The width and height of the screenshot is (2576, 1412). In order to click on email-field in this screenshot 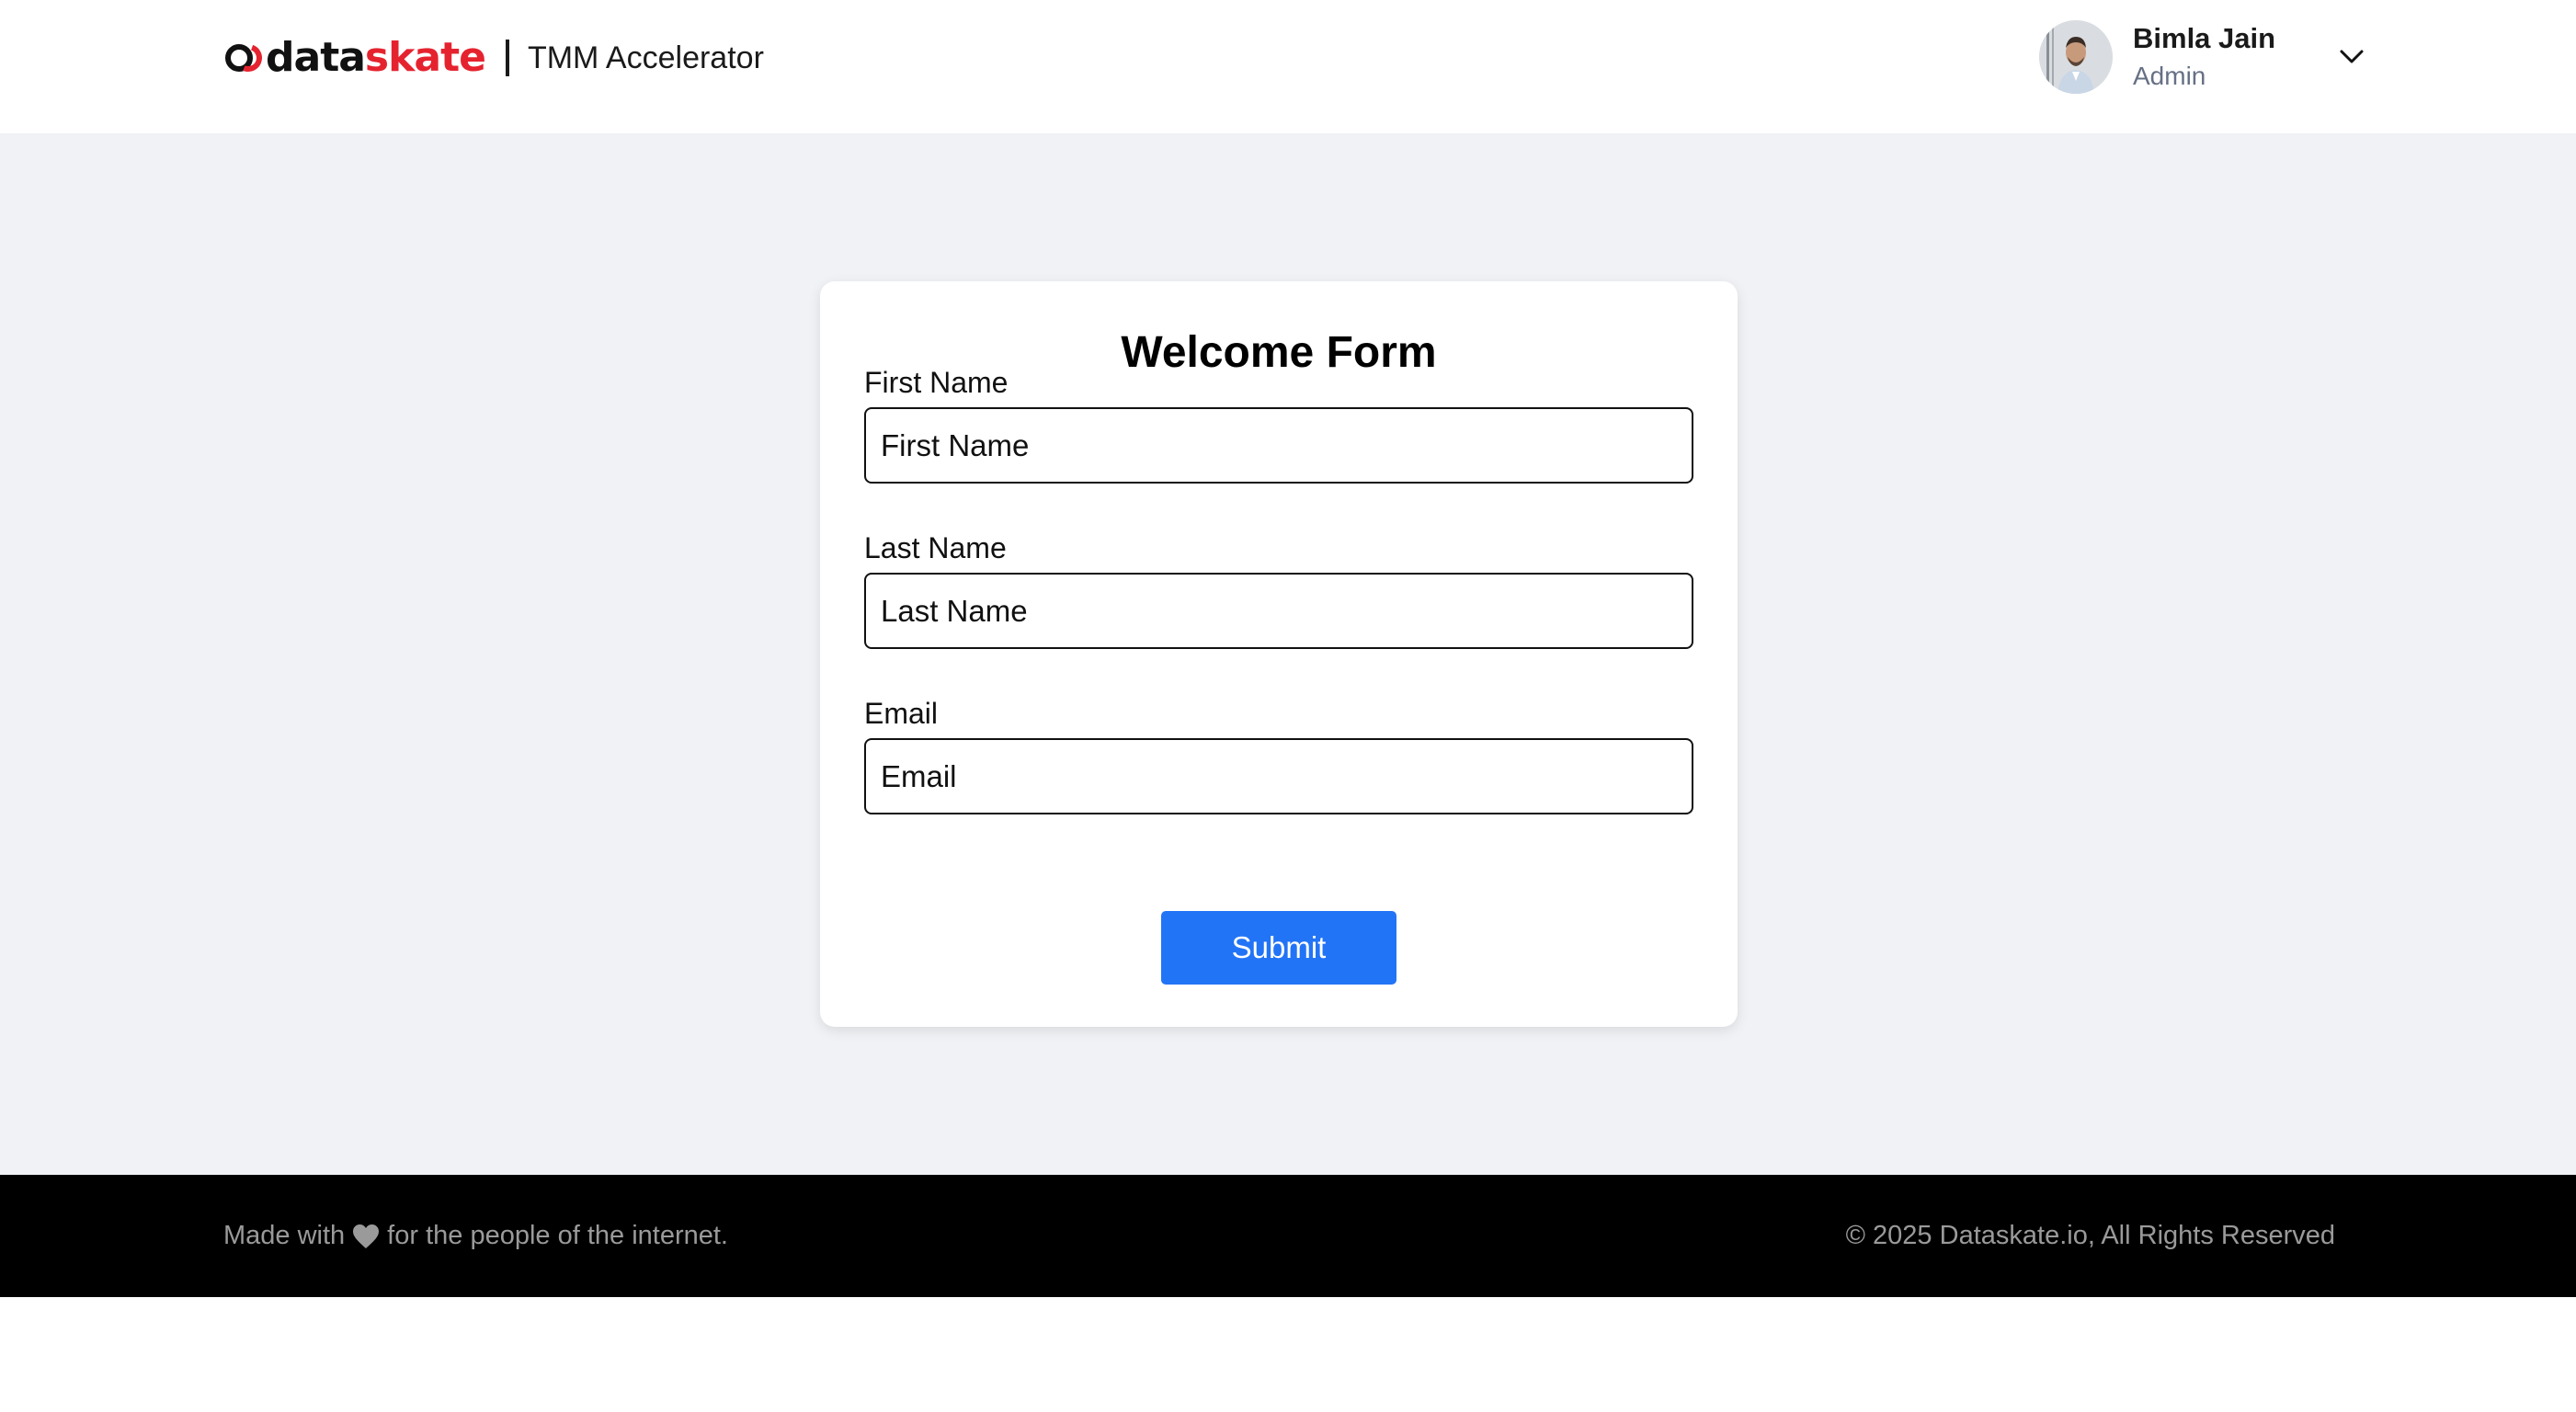, I will do `click(1278, 776)`.